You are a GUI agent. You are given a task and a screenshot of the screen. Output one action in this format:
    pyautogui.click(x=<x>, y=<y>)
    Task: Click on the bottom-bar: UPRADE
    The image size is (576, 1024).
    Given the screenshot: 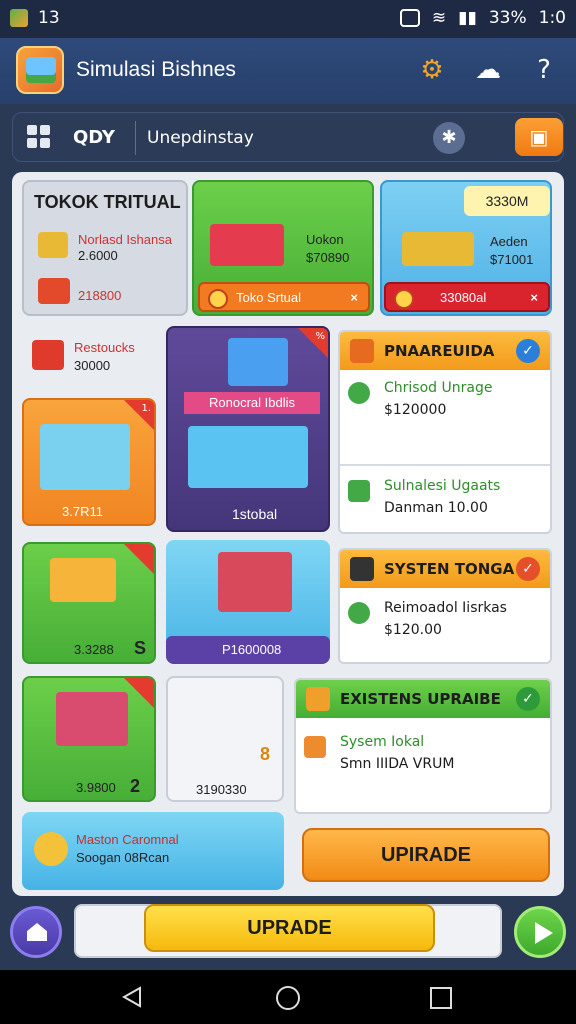 What is the action you would take?
    pyautogui.click(x=288, y=933)
    